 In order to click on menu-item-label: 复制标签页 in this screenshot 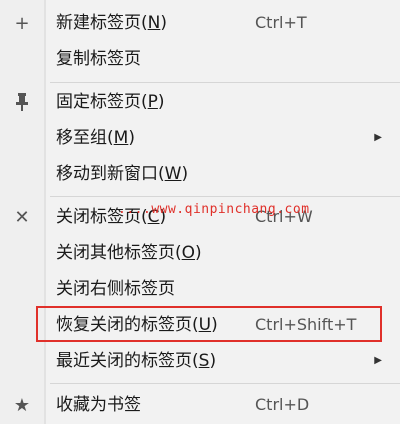, I will do `click(98, 59)`.